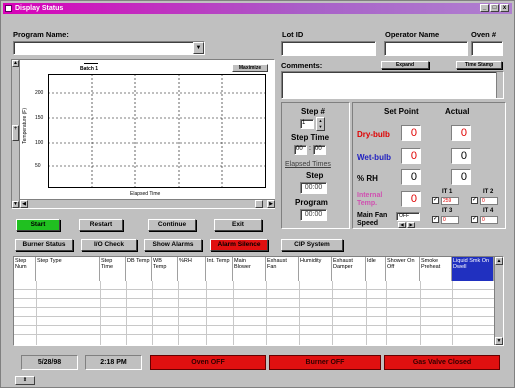  I want to click on it3-label: IT 3, so click(447, 211).